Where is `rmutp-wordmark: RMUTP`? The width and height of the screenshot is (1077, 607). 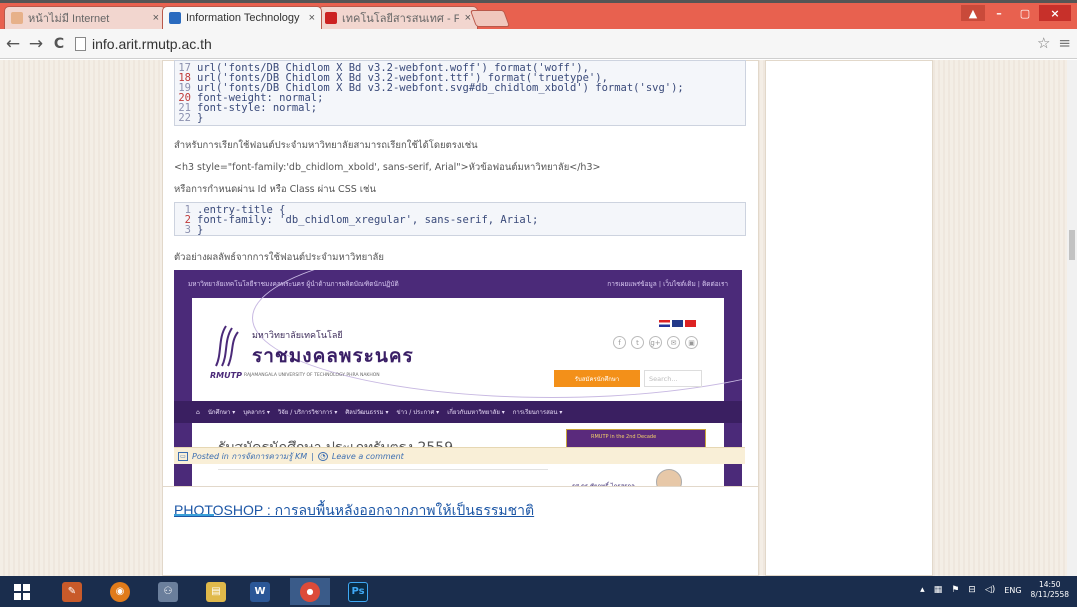 rmutp-wordmark: RMUTP is located at coordinates (226, 375).